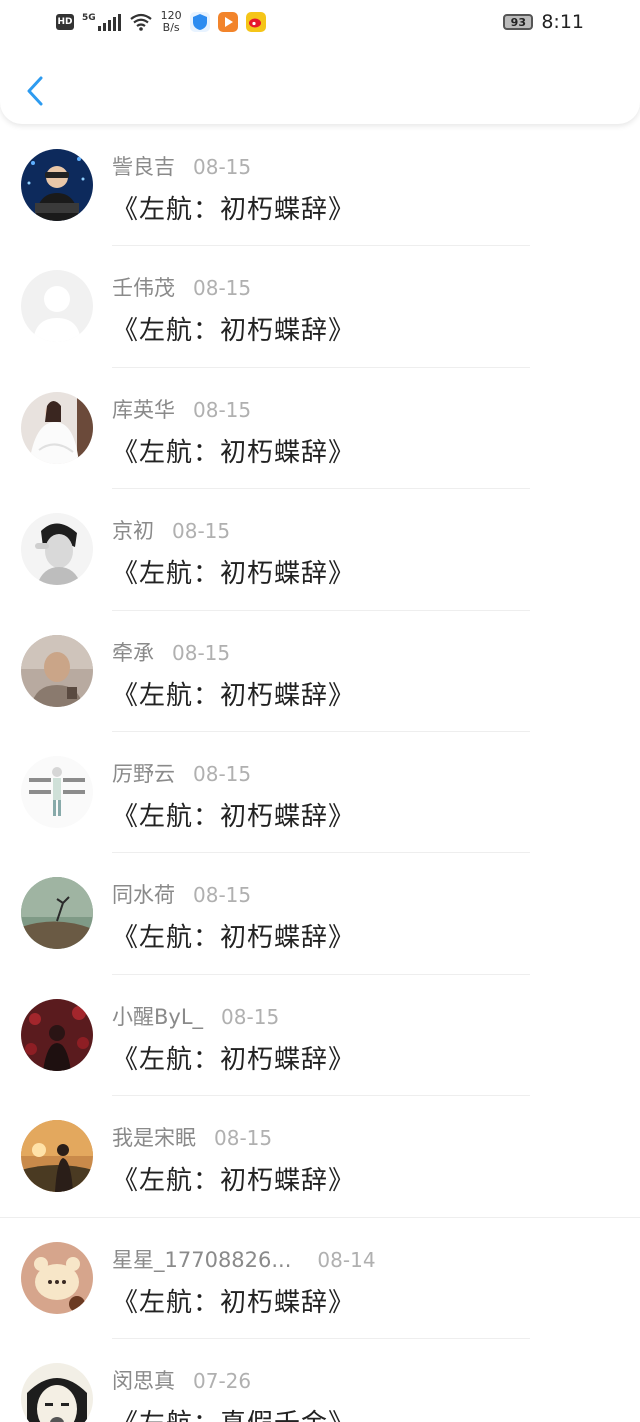 The width and height of the screenshot is (640, 1422). What do you see at coordinates (133, 652) in the screenshot?
I see `user-name: 牵承` at bounding box center [133, 652].